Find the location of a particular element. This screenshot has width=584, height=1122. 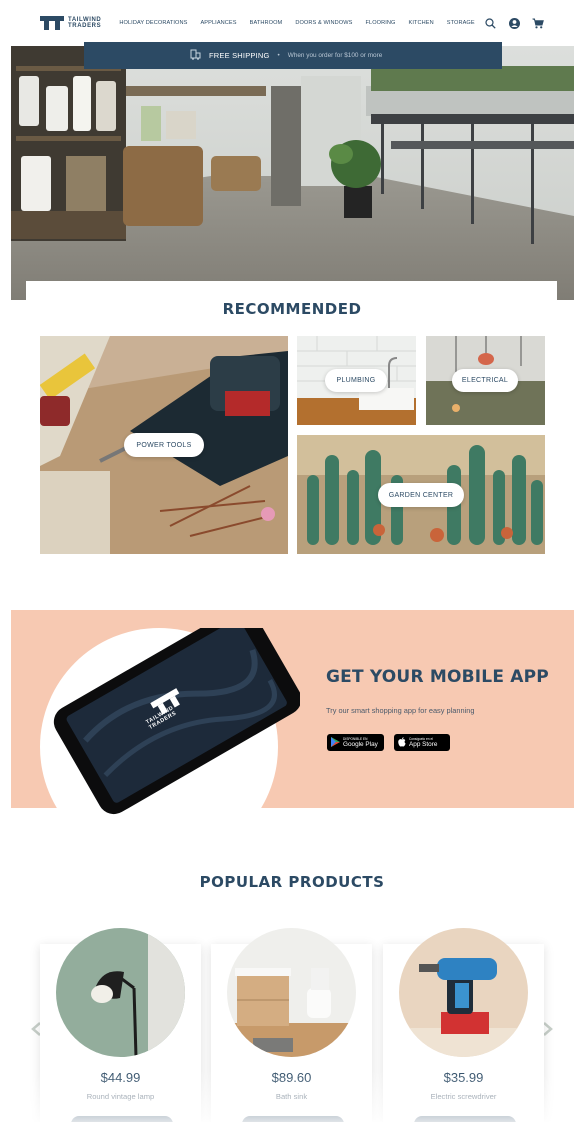

product-card: $35.99 Electric screwdriver is located at coordinates (463, 1025).